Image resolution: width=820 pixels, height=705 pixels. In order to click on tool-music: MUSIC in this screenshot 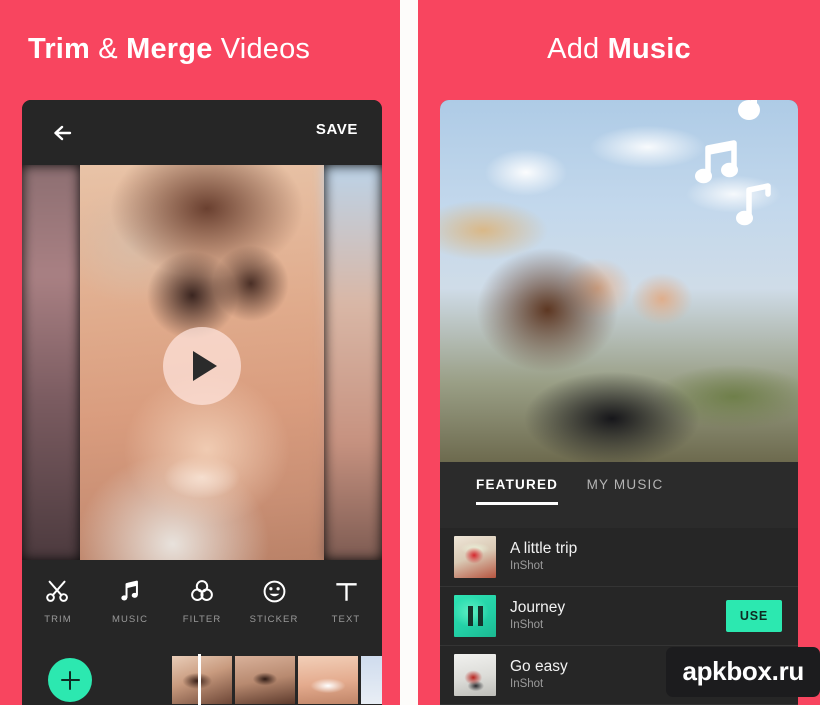, I will do `click(130, 614)`.